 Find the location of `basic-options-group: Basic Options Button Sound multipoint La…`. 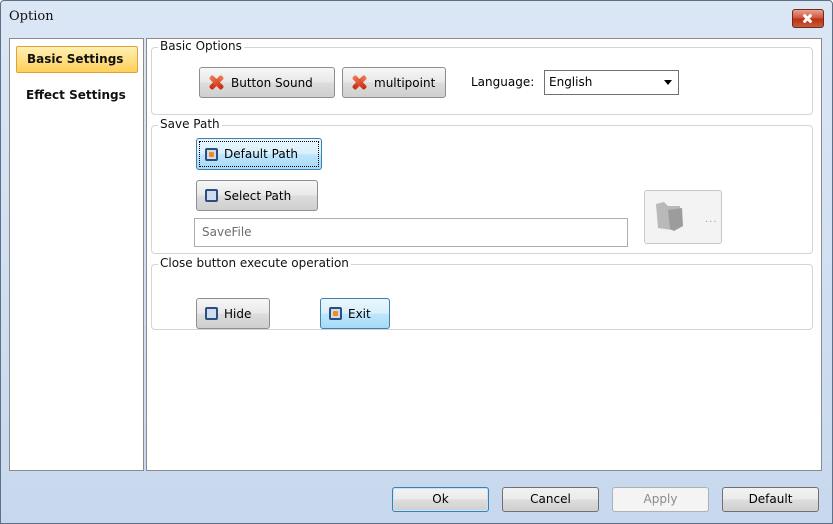

basic-options-group: Basic Options Button Sound multipoint La… is located at coordinates (482, 77).